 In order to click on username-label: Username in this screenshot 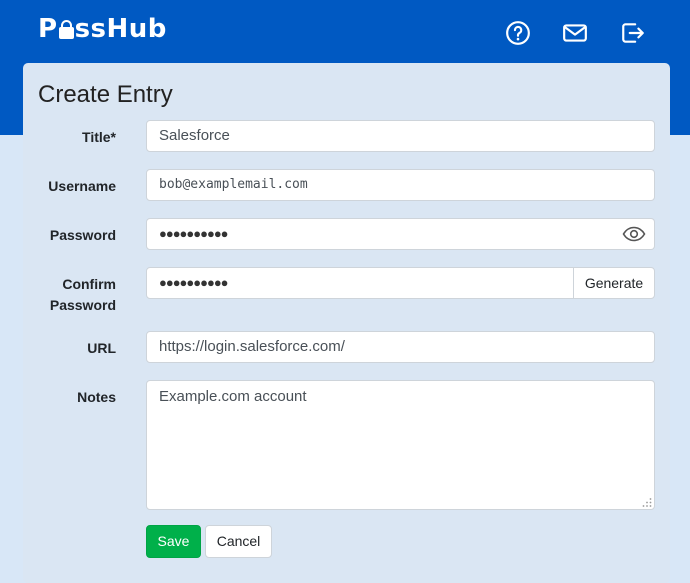, I will do `click(82, 186)`.